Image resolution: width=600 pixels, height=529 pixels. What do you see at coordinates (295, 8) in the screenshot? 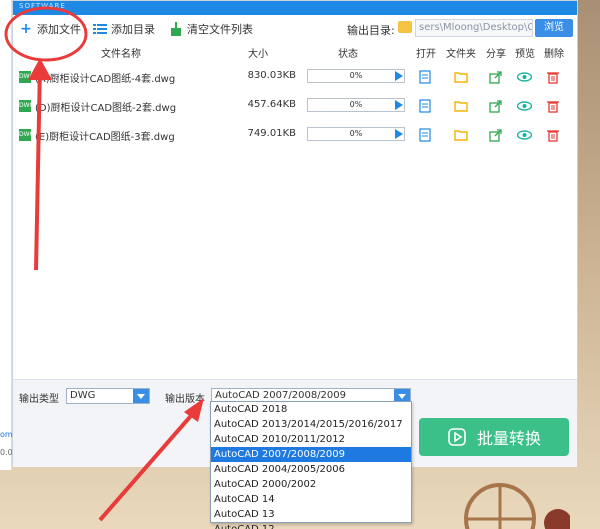
I see `title-bar: SOFTWARE` at bounding box center [295, 8].